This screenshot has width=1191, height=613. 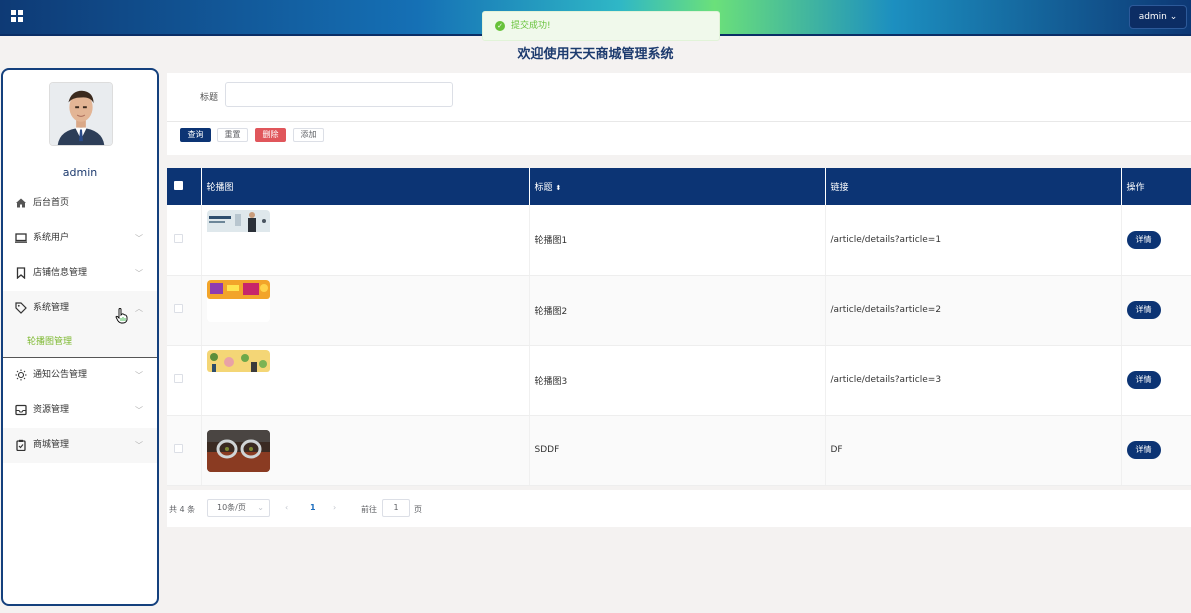 What do you see at coordinates (500, 26) in the screenshot?
I see `check-circle-icon: ✓` at bounding box center [500, 26].